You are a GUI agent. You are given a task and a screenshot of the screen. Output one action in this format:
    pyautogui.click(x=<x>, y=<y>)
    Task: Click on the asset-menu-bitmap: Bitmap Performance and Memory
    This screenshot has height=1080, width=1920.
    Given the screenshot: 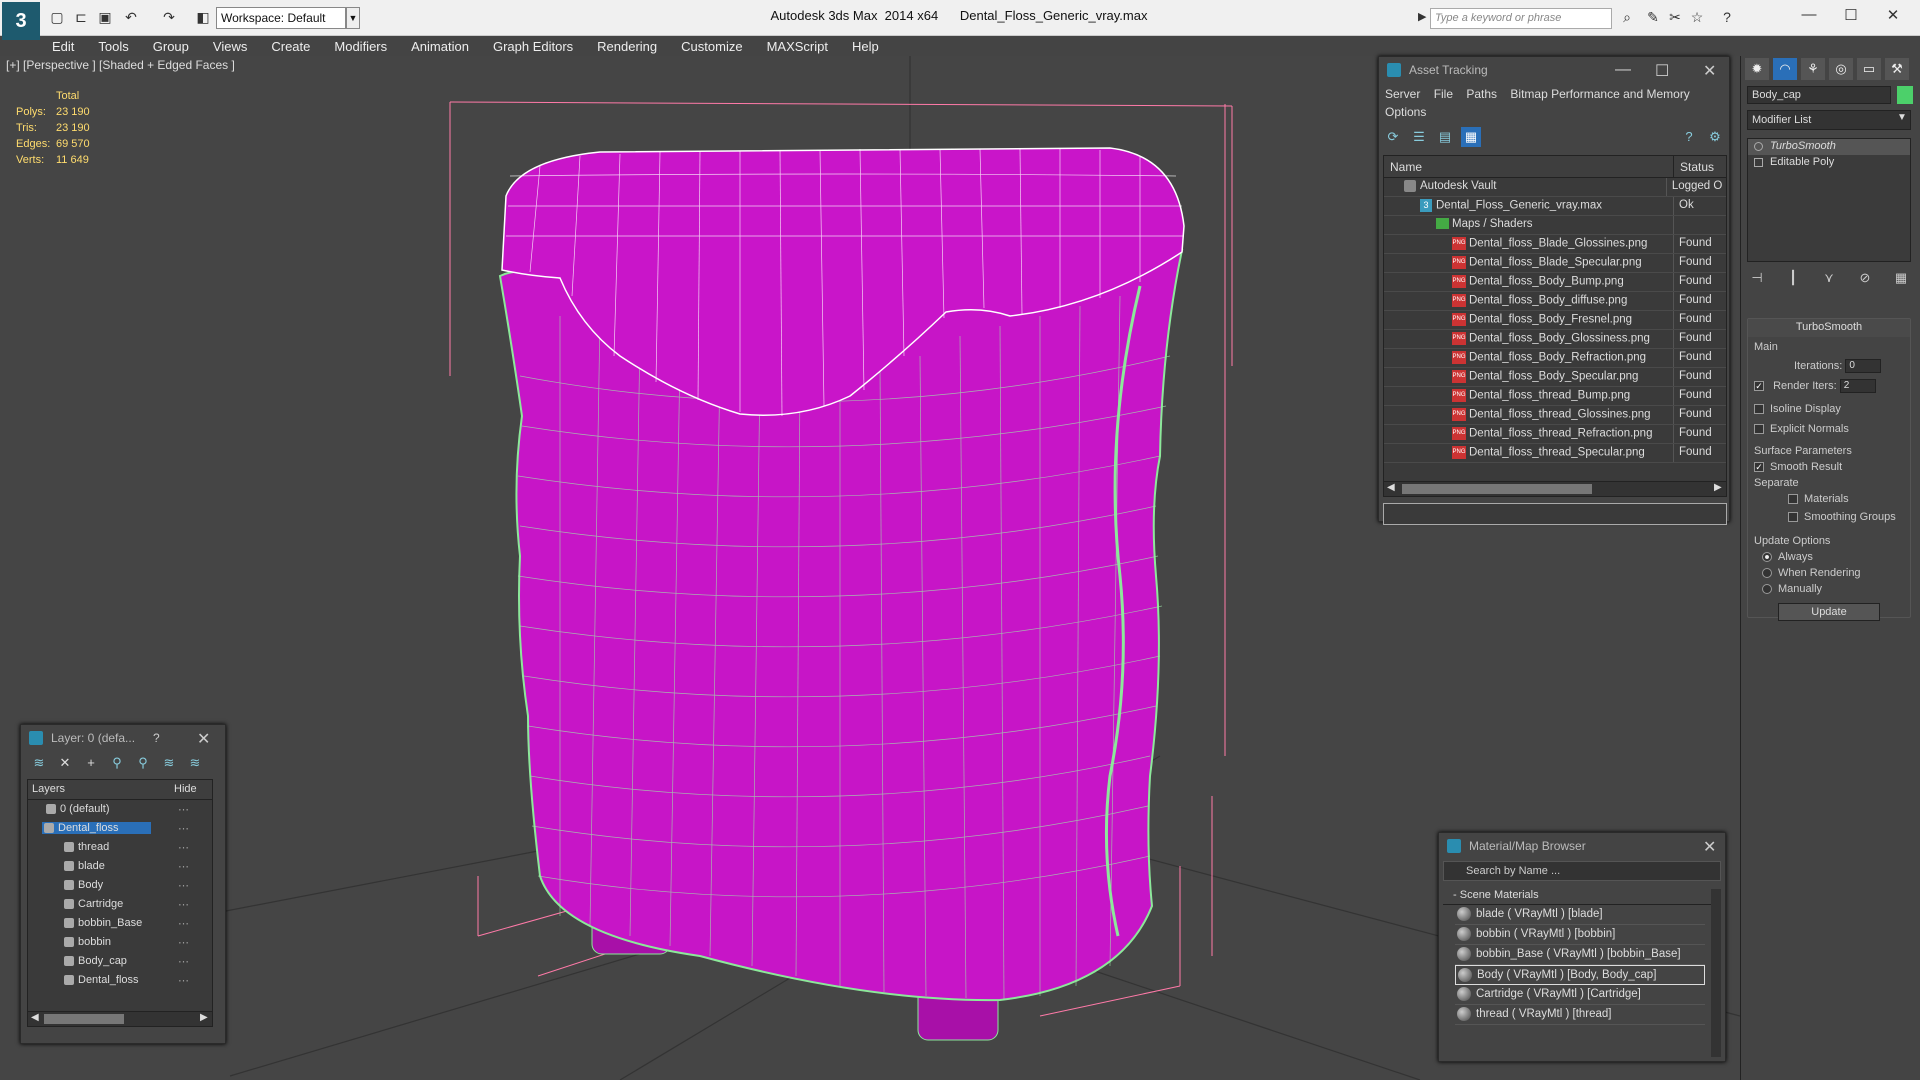 What is the action you would take?
    pyautogui.click(x=1599, y=94)
    